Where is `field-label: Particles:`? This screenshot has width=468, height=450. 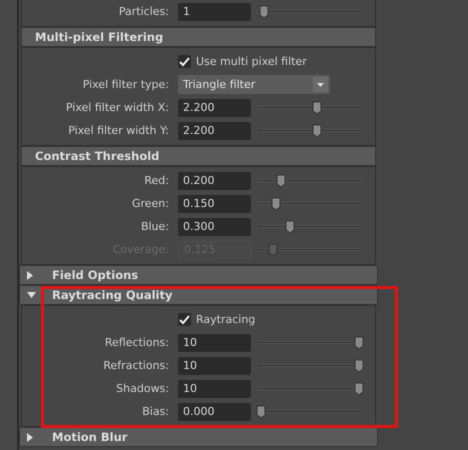
field-label: Particles: is located at coordinates (144, 11).